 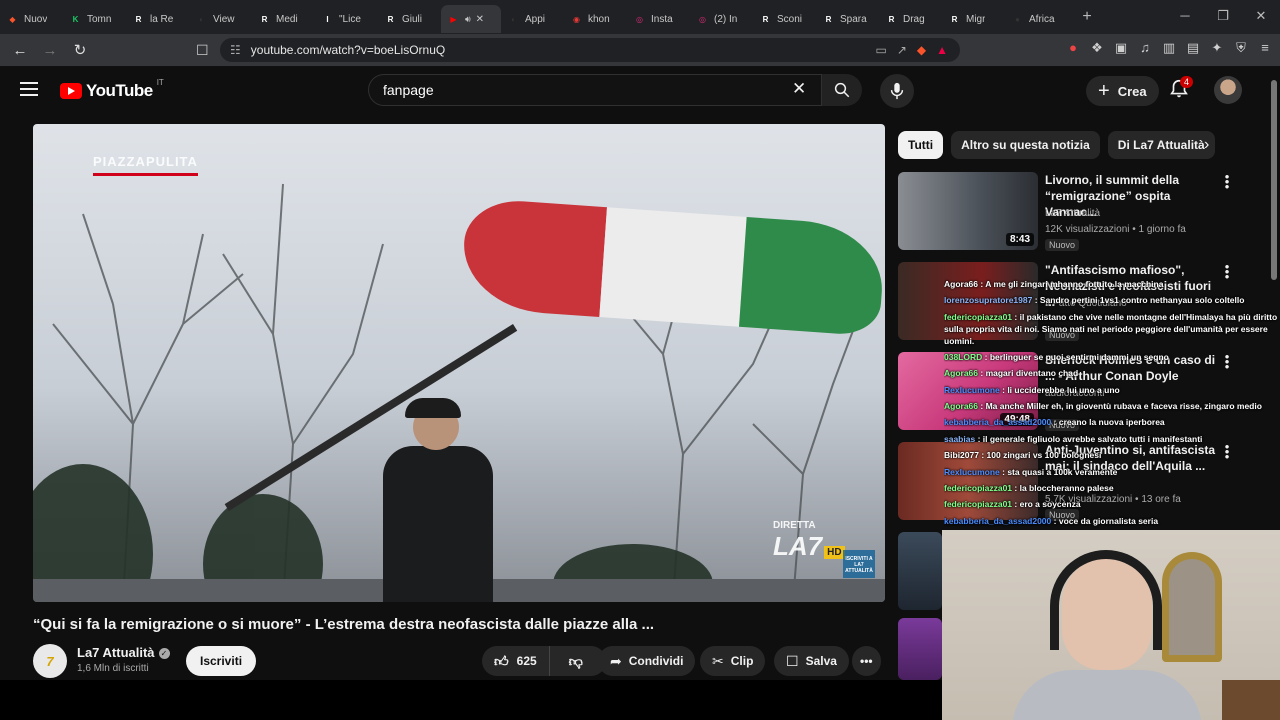 I want to click on chevron-right-icon: ›, so click(x=1206, y=145).